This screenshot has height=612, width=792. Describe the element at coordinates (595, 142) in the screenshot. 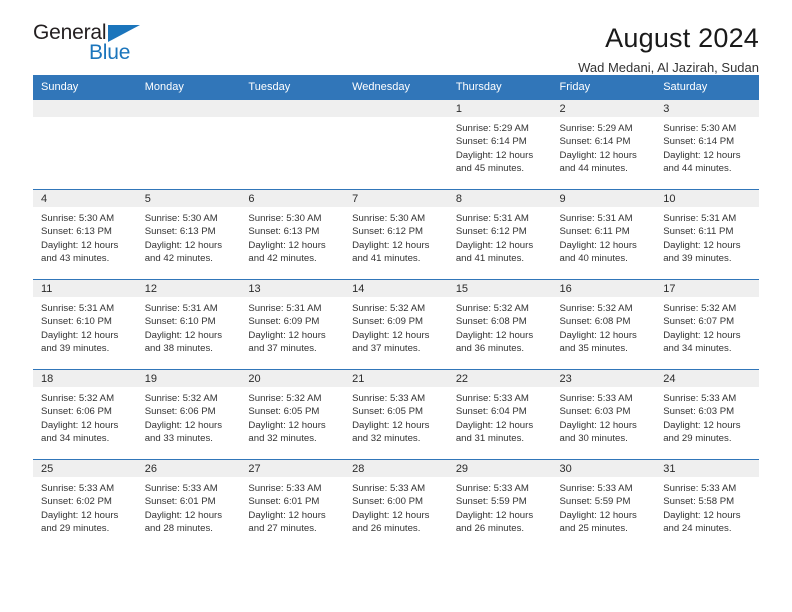

I see `sunset-time: Sunset: 6:14 PM` at that location.